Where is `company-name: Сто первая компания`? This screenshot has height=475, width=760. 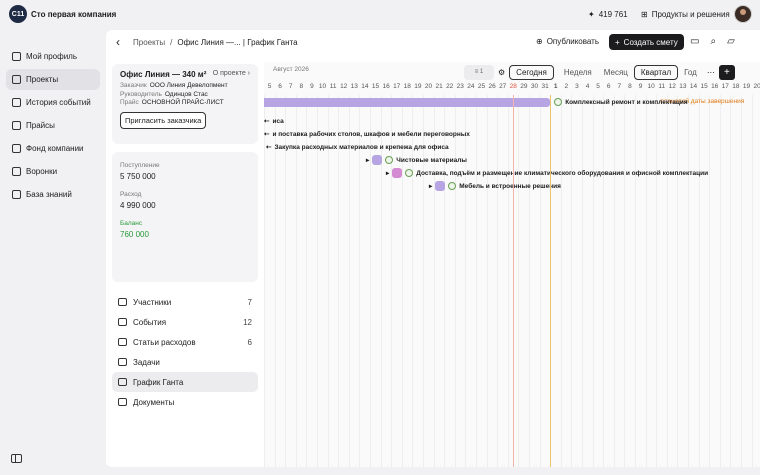 company-name: Сто первая компания is located at coordinates (73, 14).